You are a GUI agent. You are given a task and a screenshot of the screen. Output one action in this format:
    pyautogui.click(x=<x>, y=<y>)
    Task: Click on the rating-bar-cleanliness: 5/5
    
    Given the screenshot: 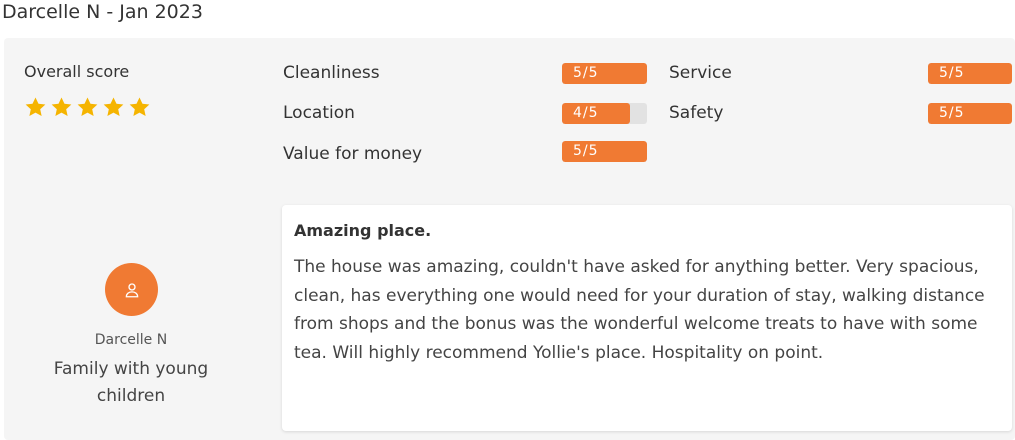 What is the action you would take?
    pyautogui.click(x=604, y=73)
    